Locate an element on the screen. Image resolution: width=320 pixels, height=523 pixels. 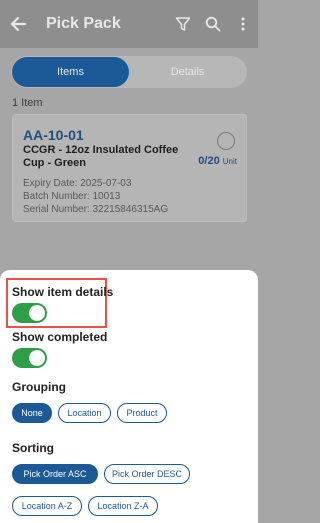
pick-quantity: 0/20 Unit is located at coordinates (217, 161).